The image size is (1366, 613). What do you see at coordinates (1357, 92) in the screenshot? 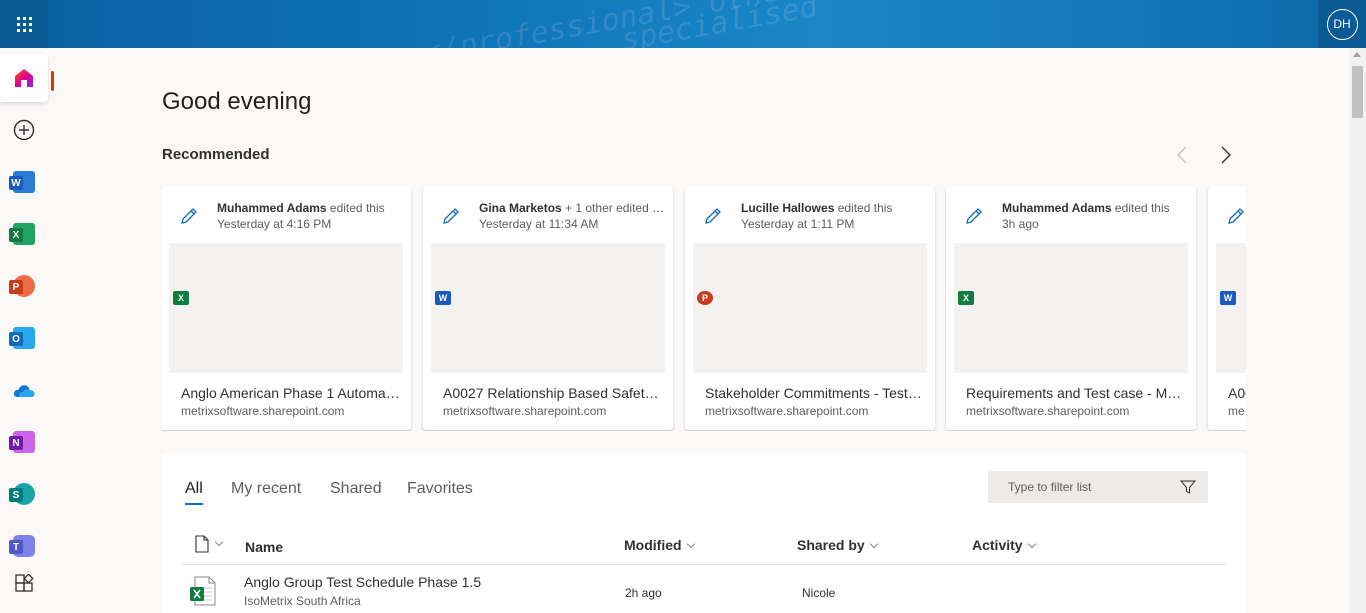
I see `scroll-thumb` at bounding box center [1357, 92].